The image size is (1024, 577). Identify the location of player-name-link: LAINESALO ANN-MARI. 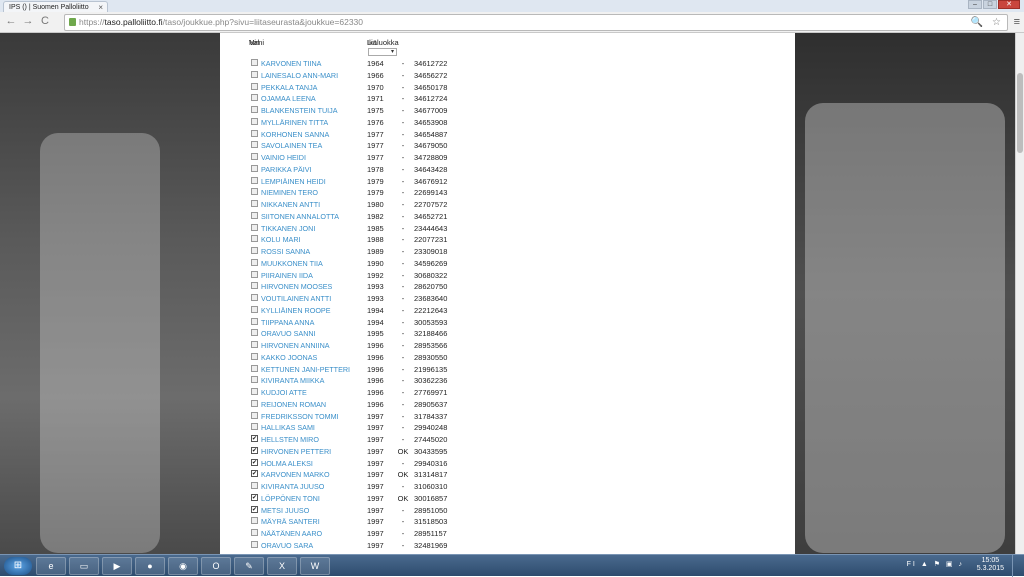
(299, 75).